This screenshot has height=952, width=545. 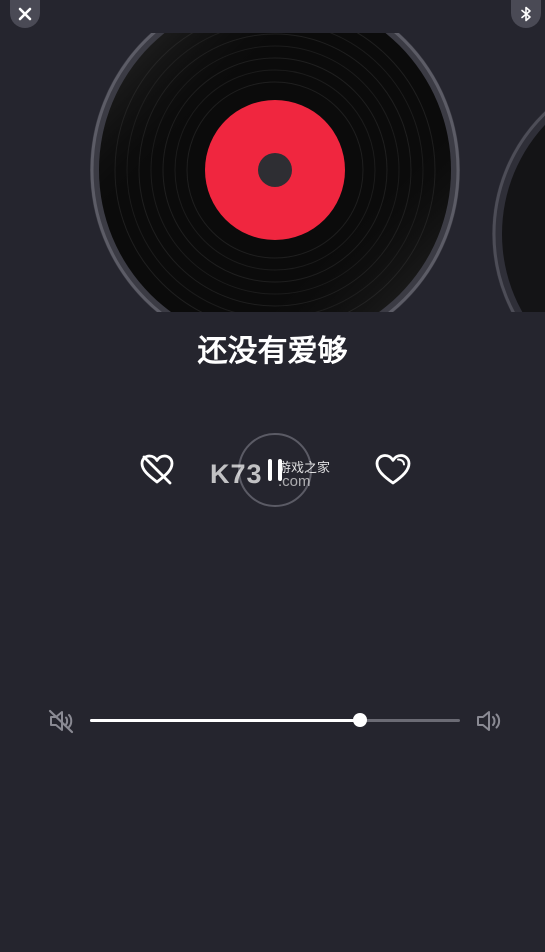 I want to click on heart-broken-icon, so click(x=157, y=469).